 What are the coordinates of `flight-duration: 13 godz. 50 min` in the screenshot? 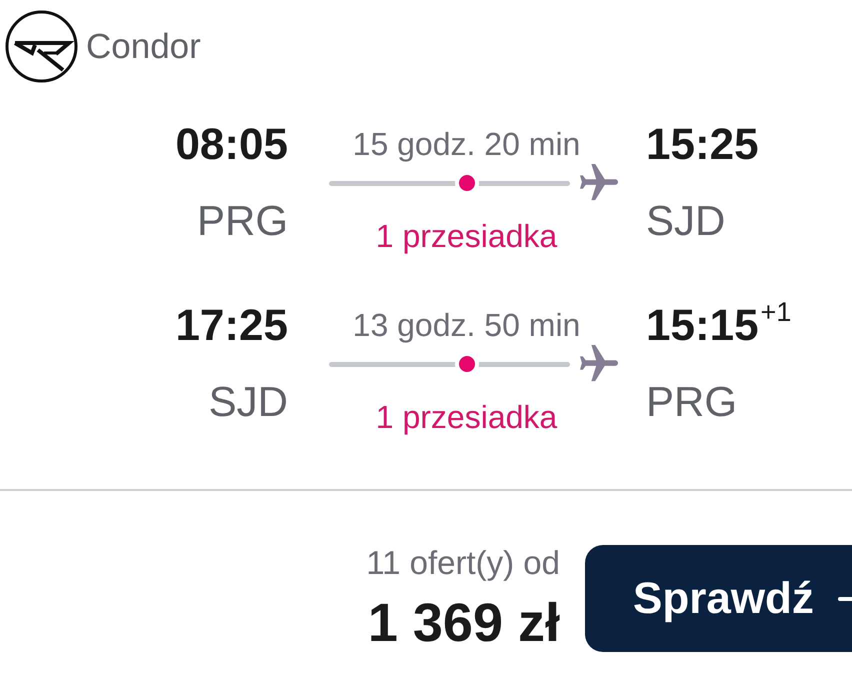 It's located at (466, 325).